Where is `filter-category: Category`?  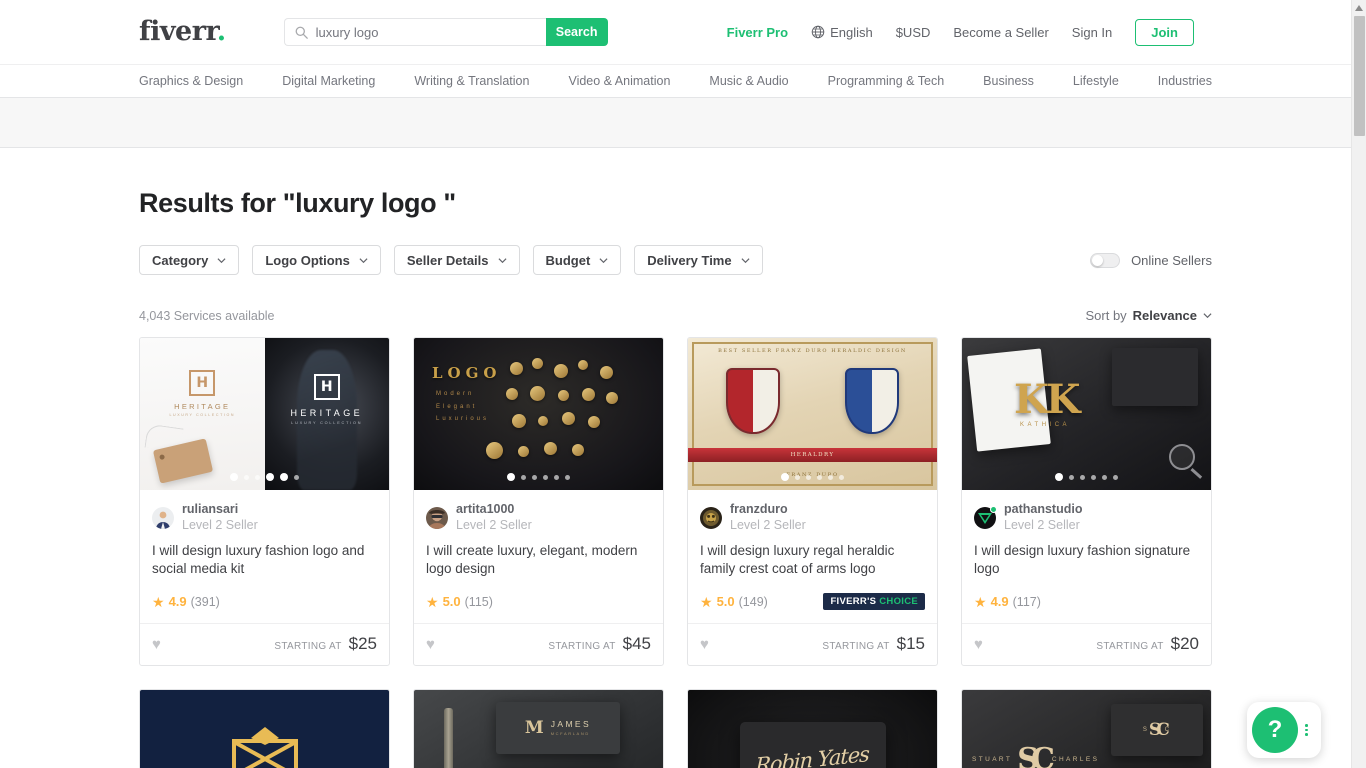 filter-category: Category is located at coordinates (189, 260).